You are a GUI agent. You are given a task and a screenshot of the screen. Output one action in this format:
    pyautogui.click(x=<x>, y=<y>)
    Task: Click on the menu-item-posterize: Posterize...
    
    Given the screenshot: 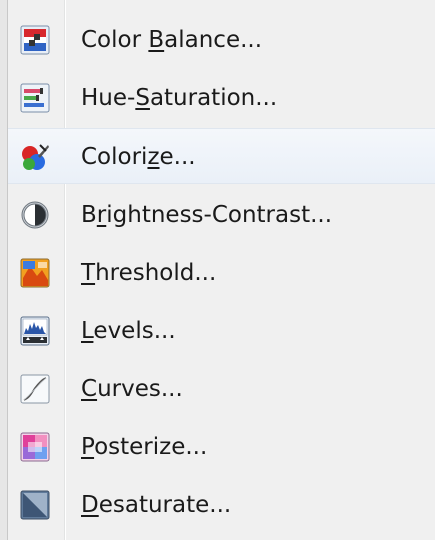 What is the action you would take?
    pyautogui.click(x=221, y=447)
    